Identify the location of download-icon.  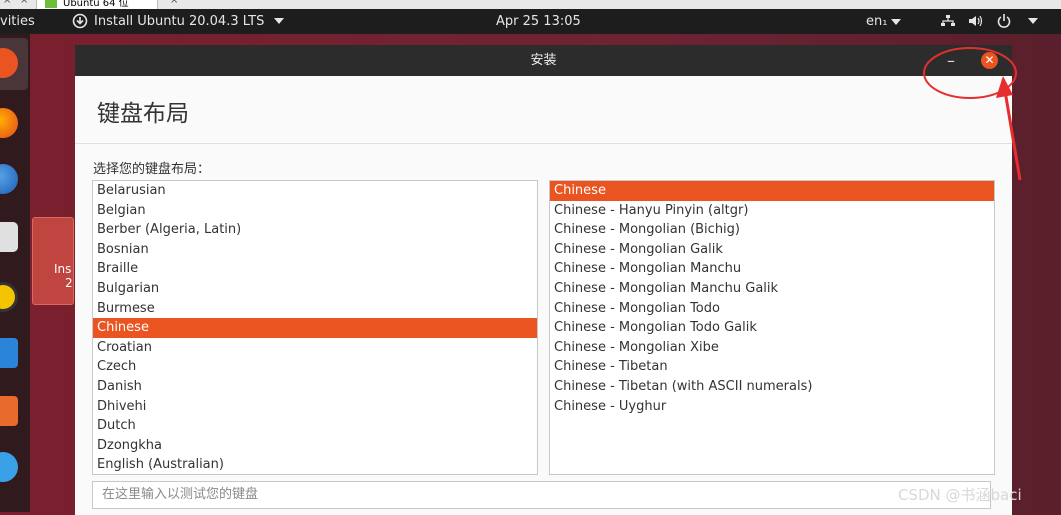
(80, 21).